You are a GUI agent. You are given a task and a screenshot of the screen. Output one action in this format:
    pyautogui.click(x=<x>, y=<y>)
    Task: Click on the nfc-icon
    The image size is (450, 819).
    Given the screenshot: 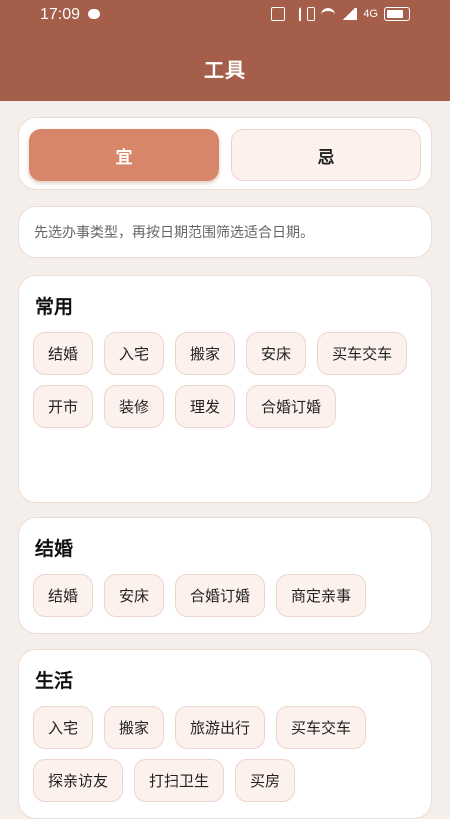 What is the action you would take?
    pyautogui.click(x=278, y=14)
    